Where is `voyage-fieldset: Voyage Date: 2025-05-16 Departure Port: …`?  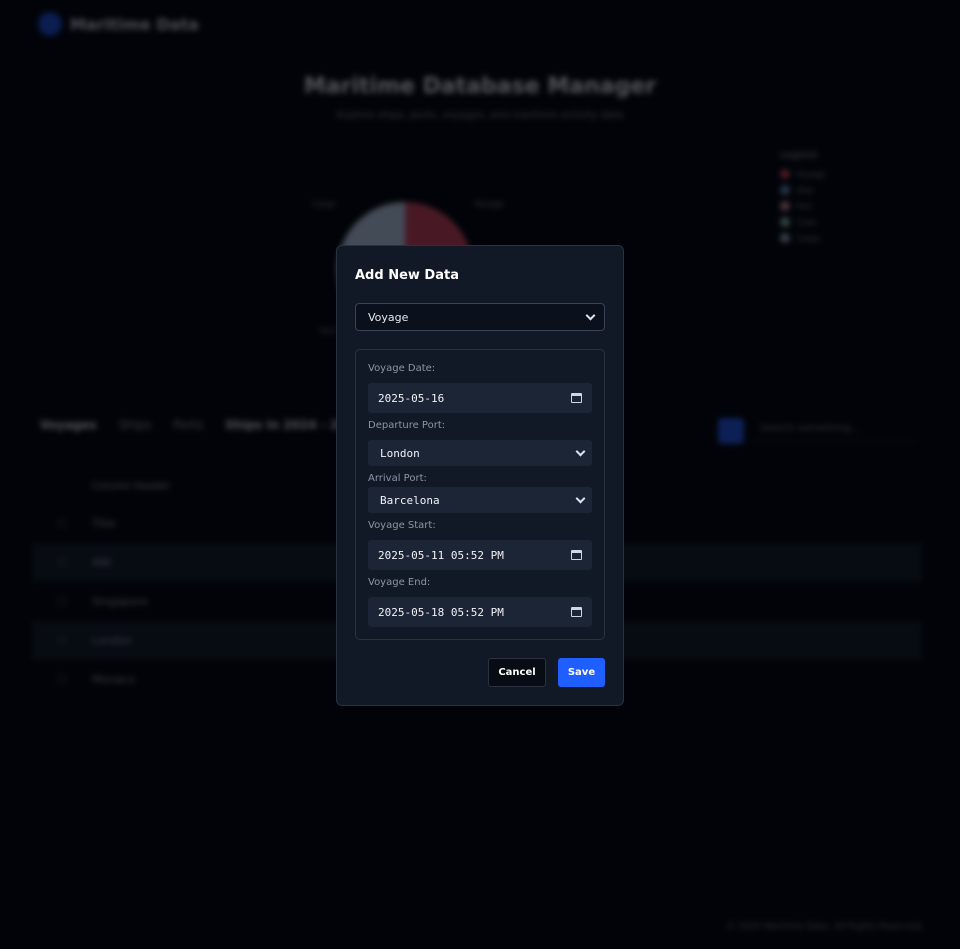 voyage-fieldset: Voyage Date: 2025-05-16 Departure Port: … is located at coordinates (480, 494).